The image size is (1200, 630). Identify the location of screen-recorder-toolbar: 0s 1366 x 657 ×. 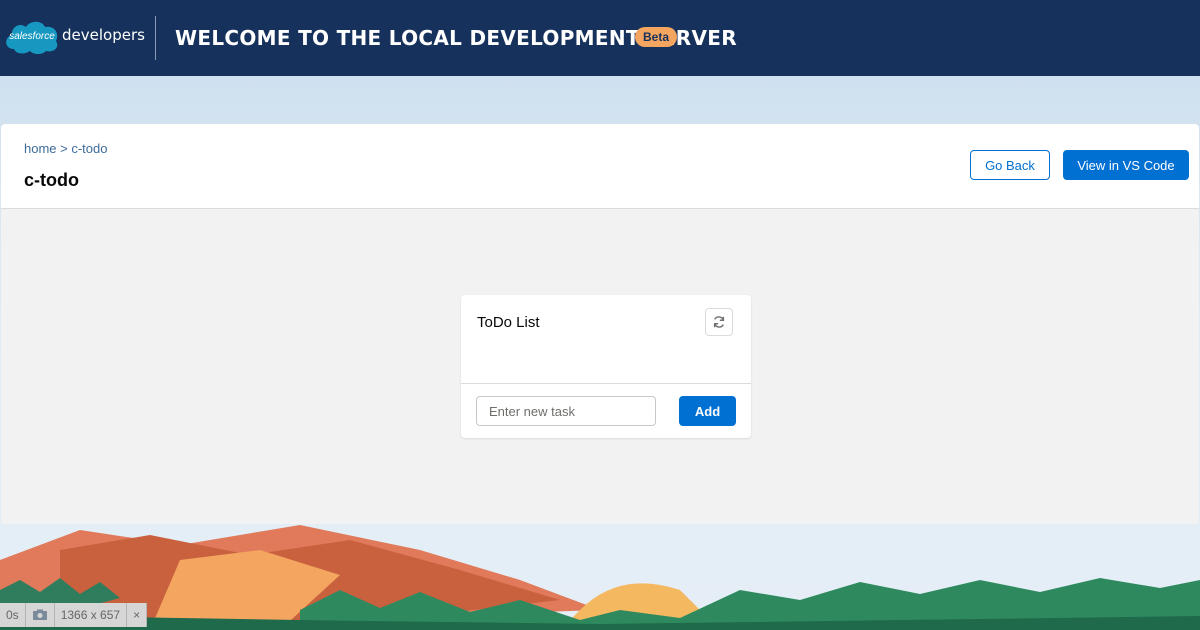
(74, 615).